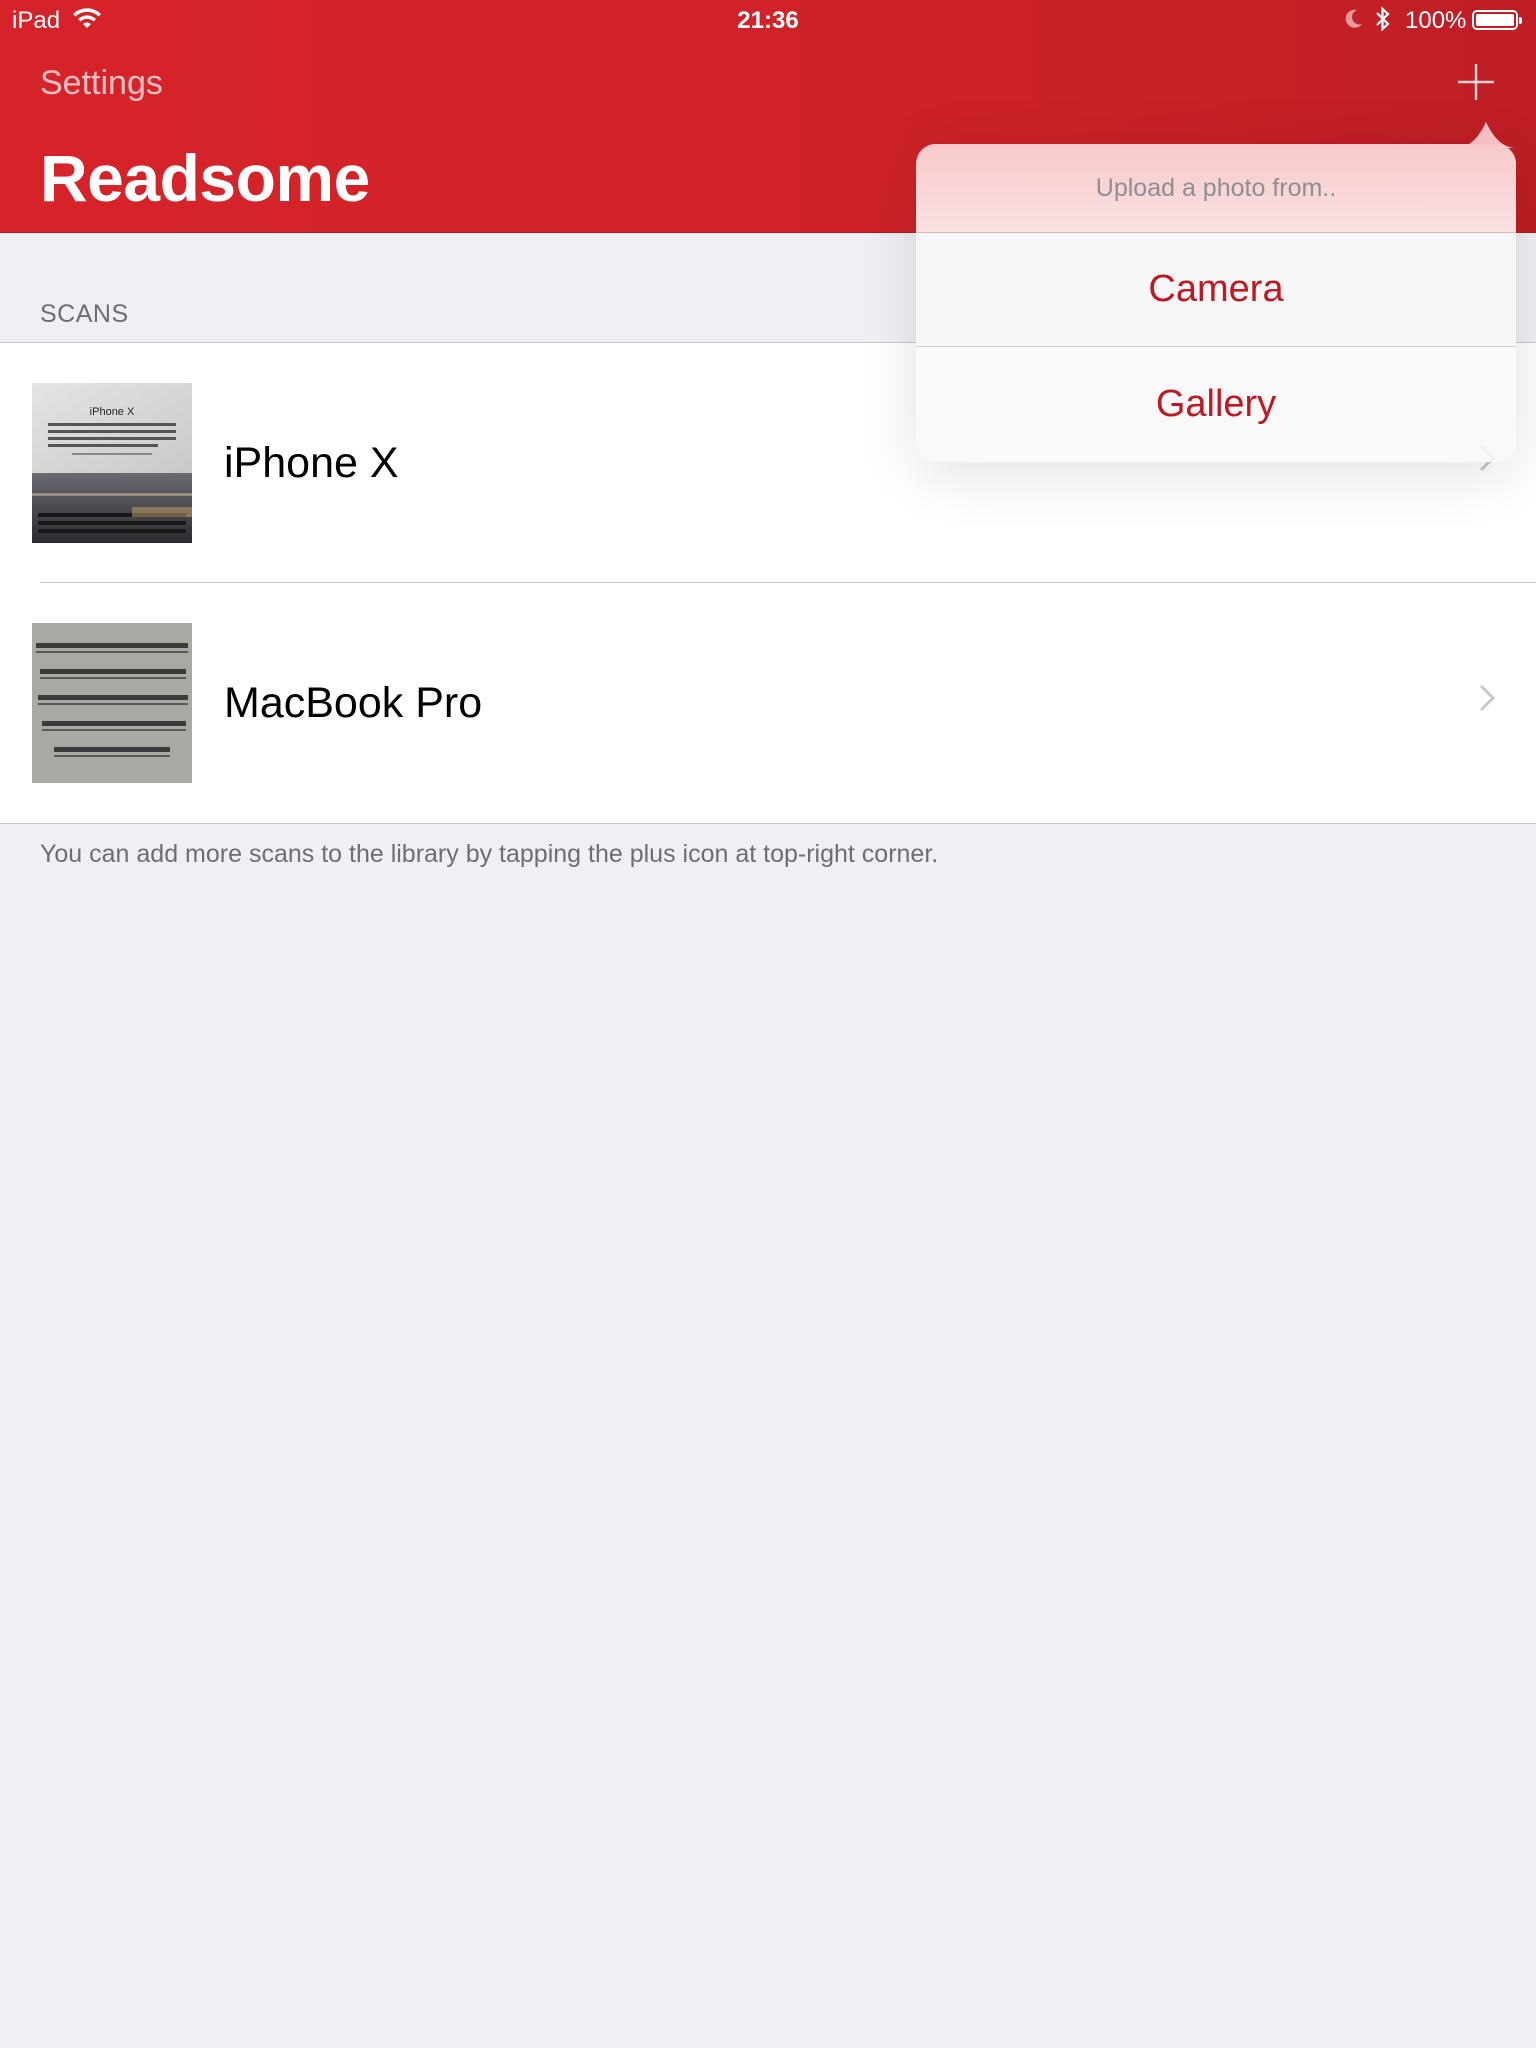 The height and width of the screenshot is (2048, 1536). I want to click on add-scan-button, so click(1476, 82).